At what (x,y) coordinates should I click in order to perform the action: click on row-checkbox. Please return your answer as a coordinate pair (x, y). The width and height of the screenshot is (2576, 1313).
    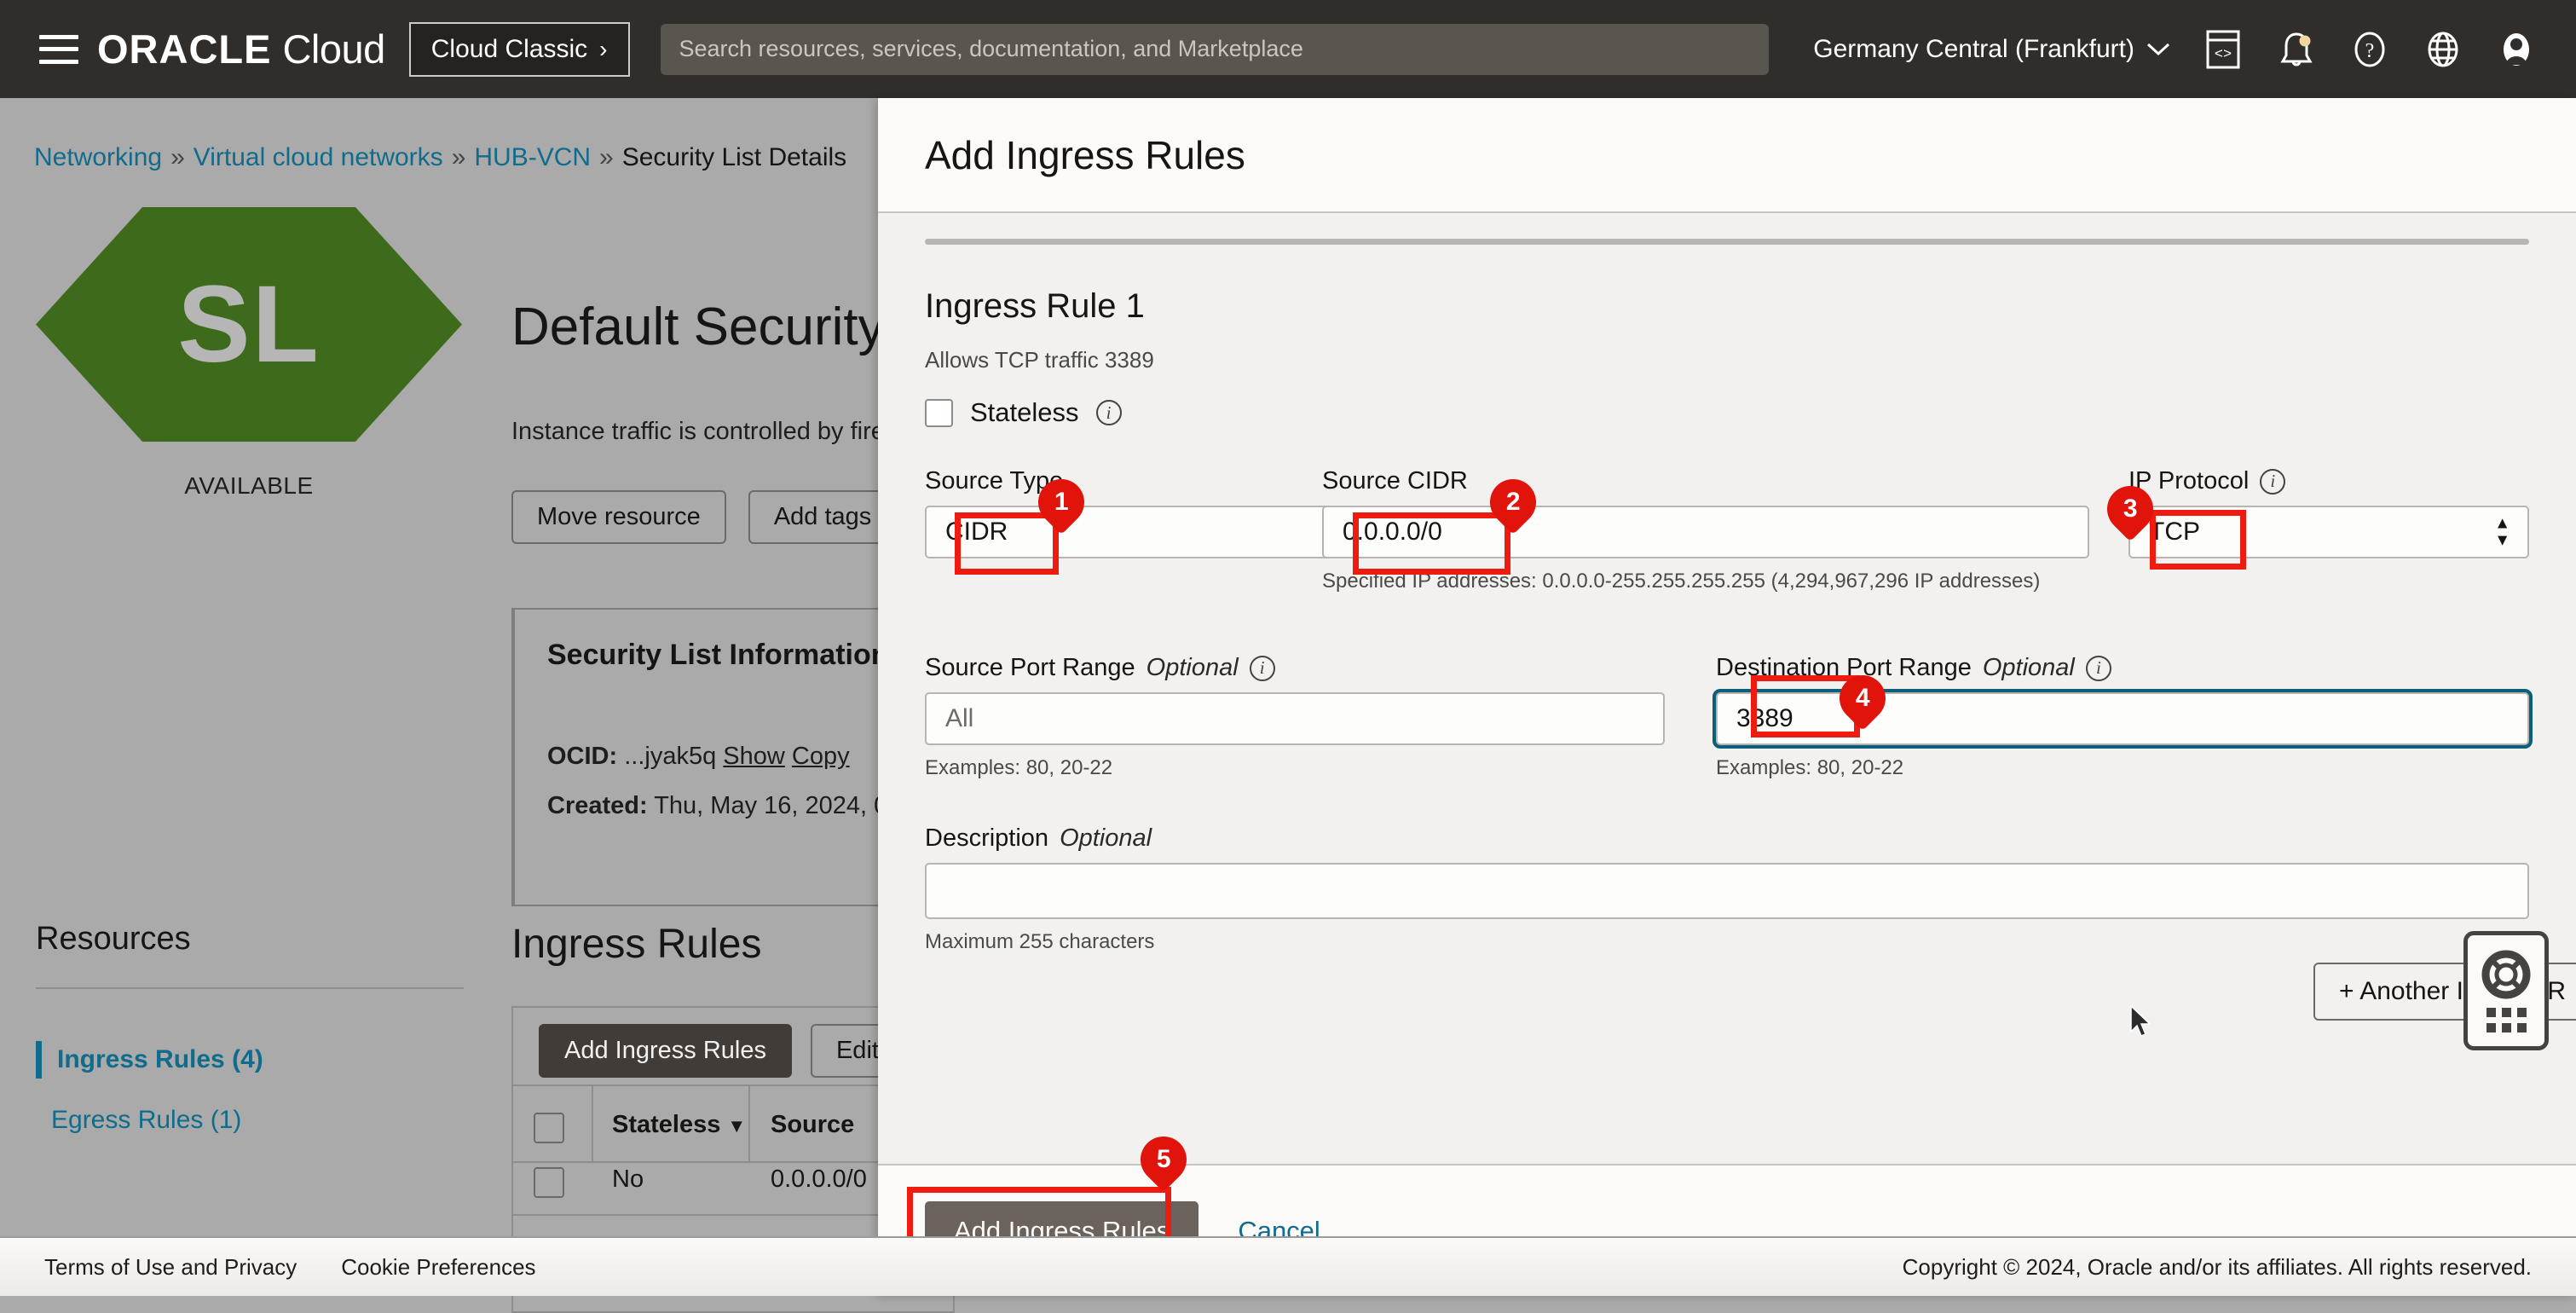
    Looking at the image, I should click on (549, 1182).